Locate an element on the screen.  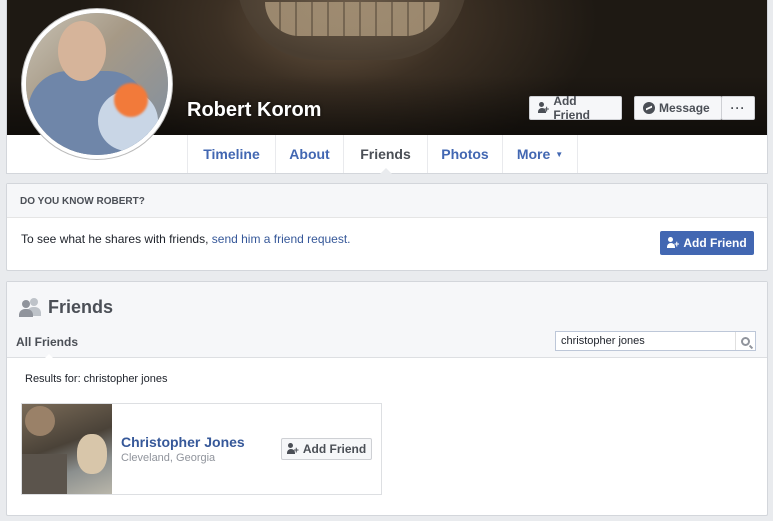
tab-friends: Friends is located at coordinates (385, 154).